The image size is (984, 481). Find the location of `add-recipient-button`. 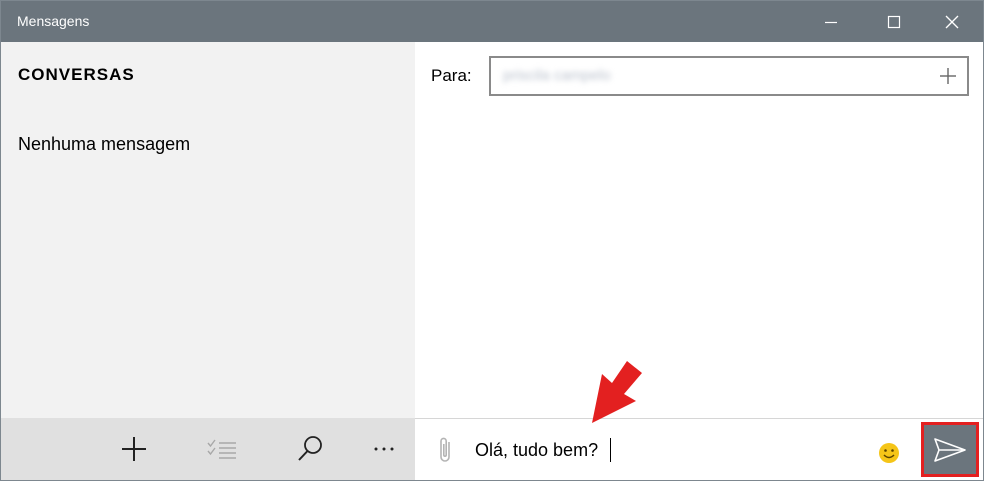

add-recipient-button is located at coordinates (948, 76).